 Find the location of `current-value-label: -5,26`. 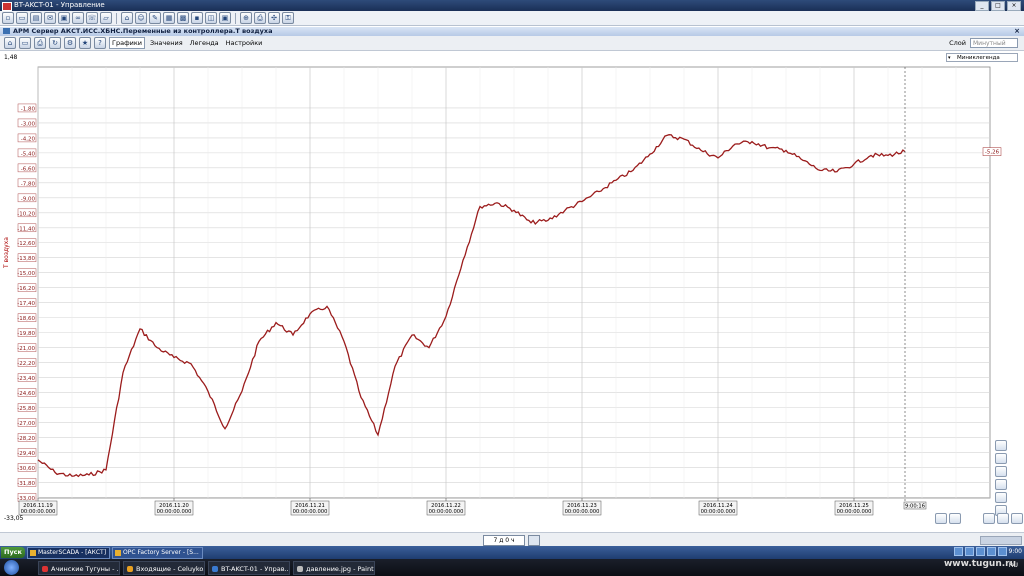

current-value-label: -5,26 is located at coordinates (992, 153).